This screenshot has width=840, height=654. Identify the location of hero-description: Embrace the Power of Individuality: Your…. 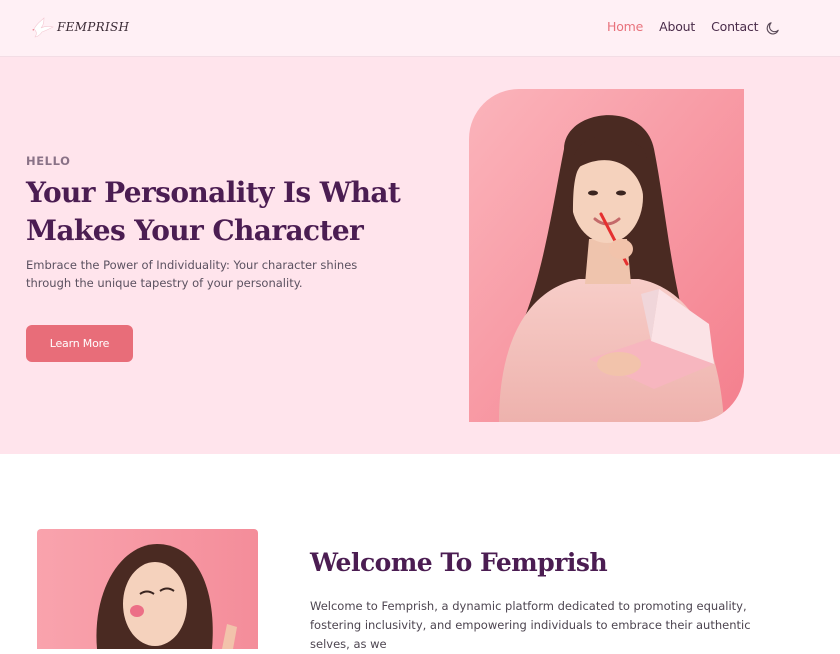
(192, 274).